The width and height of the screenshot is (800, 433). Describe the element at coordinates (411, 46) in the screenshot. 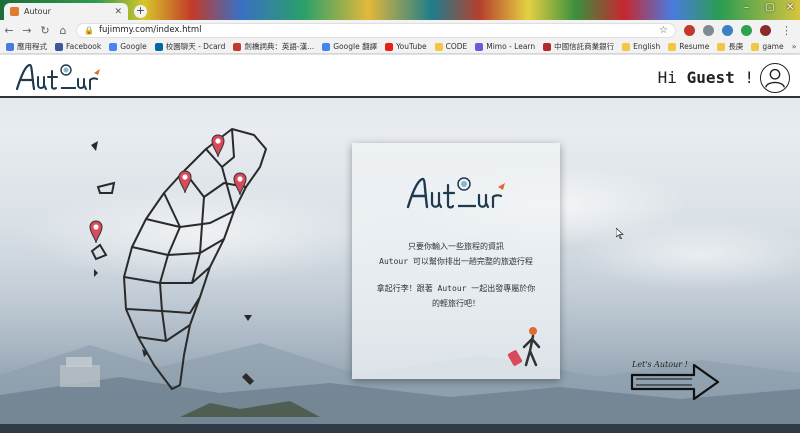

I see `bookmark-label: YouTube` at that location.